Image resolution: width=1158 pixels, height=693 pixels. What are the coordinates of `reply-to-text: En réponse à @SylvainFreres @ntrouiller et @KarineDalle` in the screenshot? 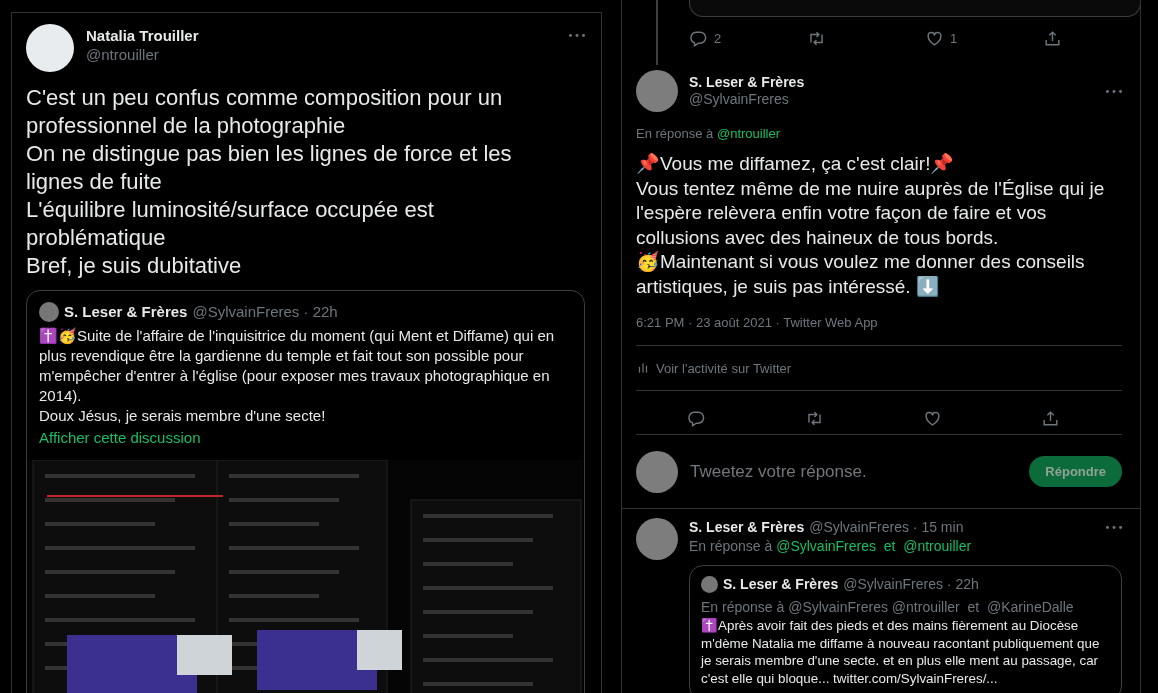 It's located at (888, 607).